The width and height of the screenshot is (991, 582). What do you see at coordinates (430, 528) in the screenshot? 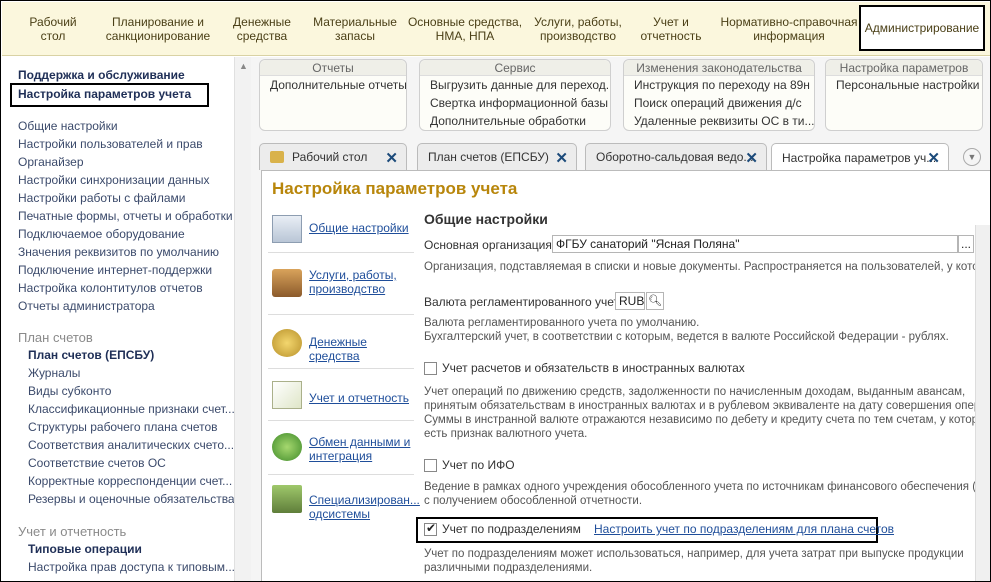
I see `department-checkbox` at bounding box center [430, 528].